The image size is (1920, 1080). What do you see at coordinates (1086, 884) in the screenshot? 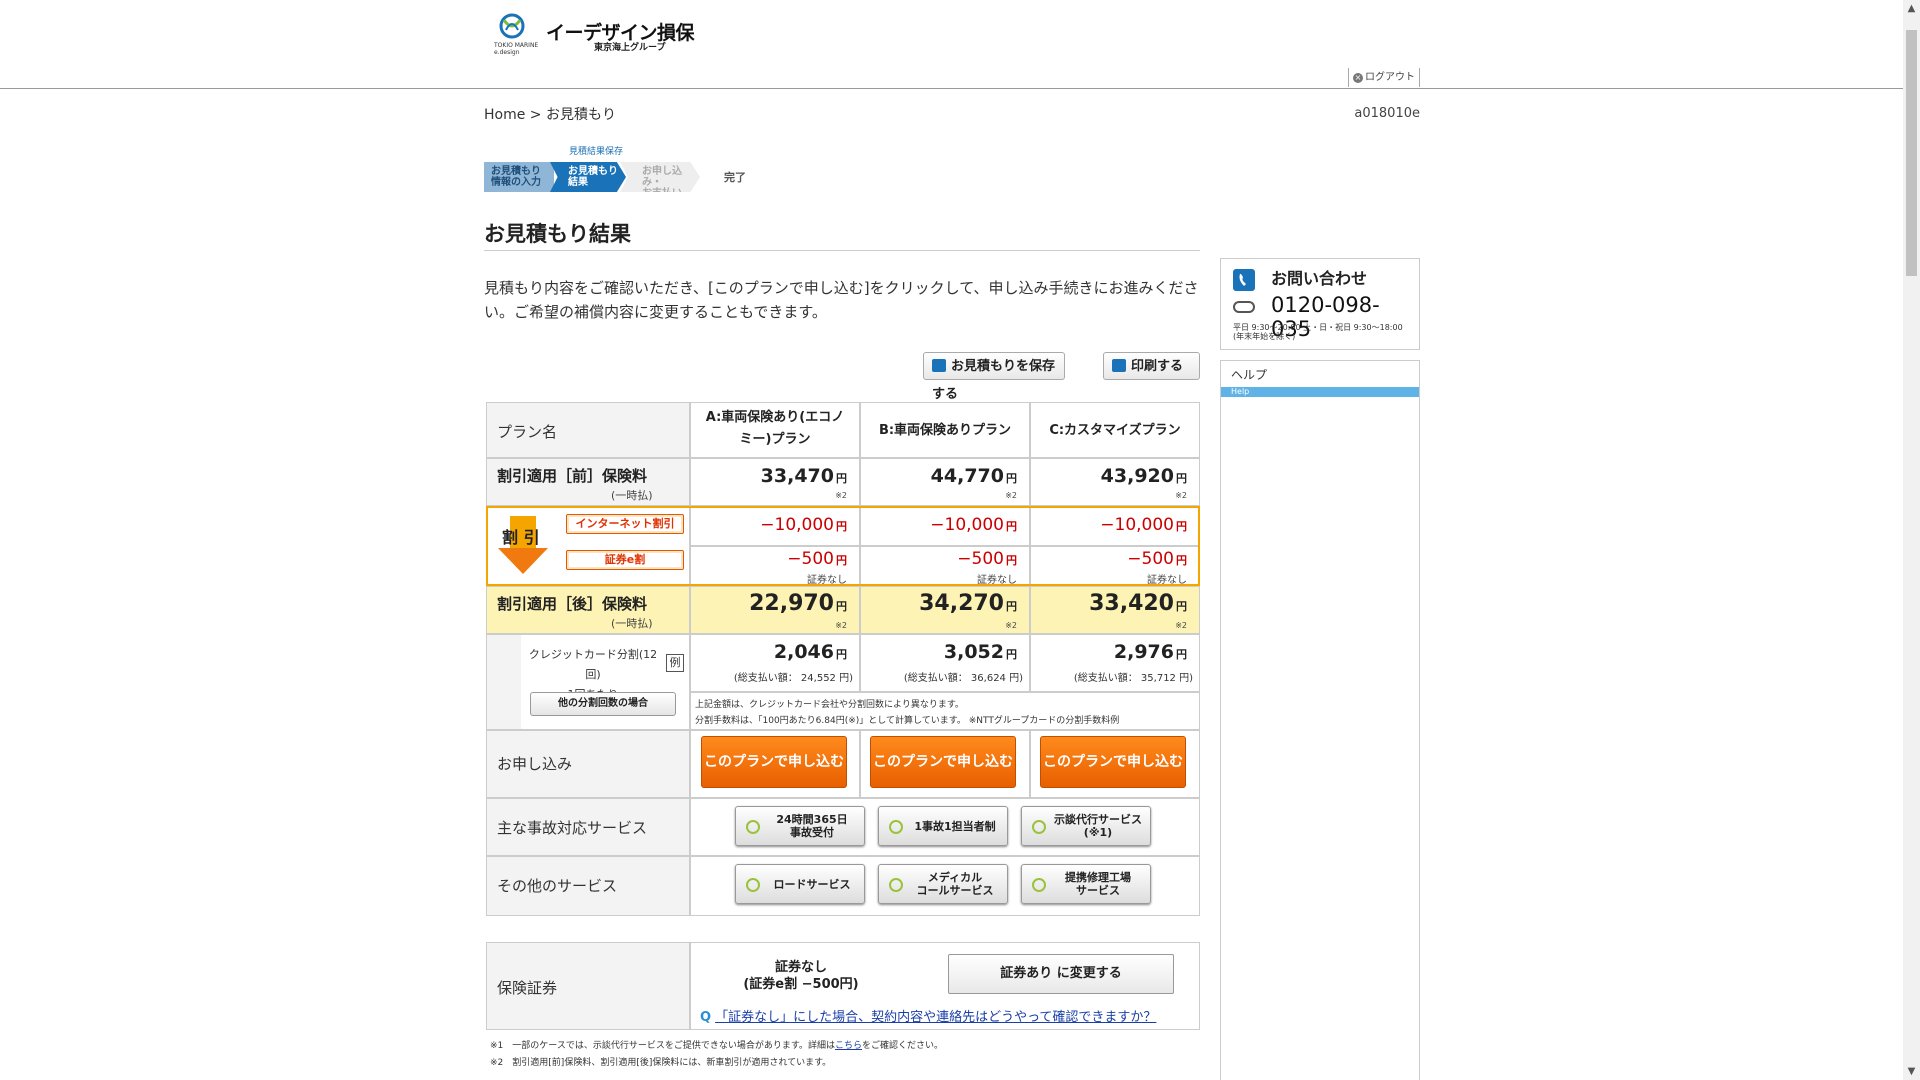
I see `service-repair-shop-button: 提携修理工場 サービス` at bounding box center [1086, 884].